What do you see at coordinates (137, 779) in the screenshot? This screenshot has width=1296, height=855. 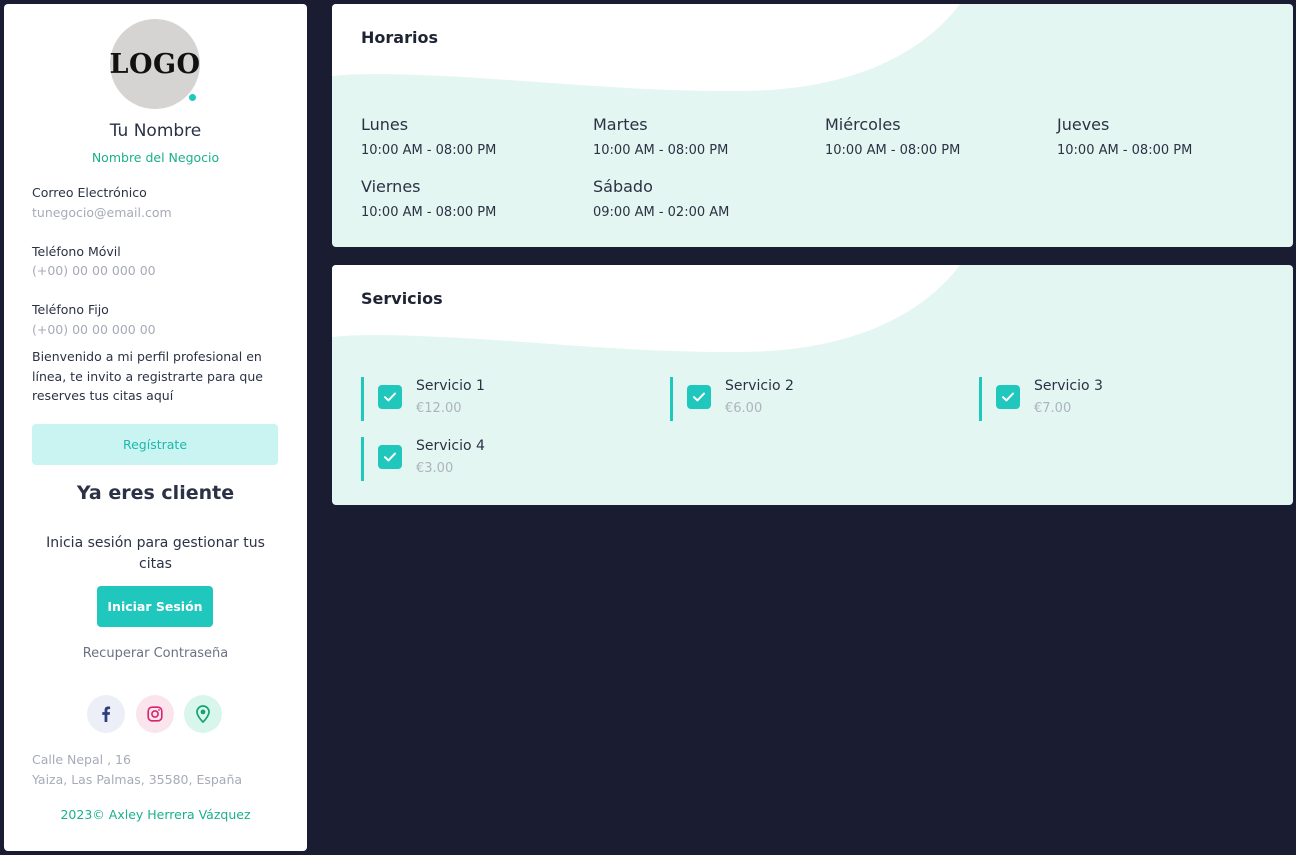 I see `address-line-2: Yaiza, Las Palmas, 35580, España` at bounding box center [137, 779].